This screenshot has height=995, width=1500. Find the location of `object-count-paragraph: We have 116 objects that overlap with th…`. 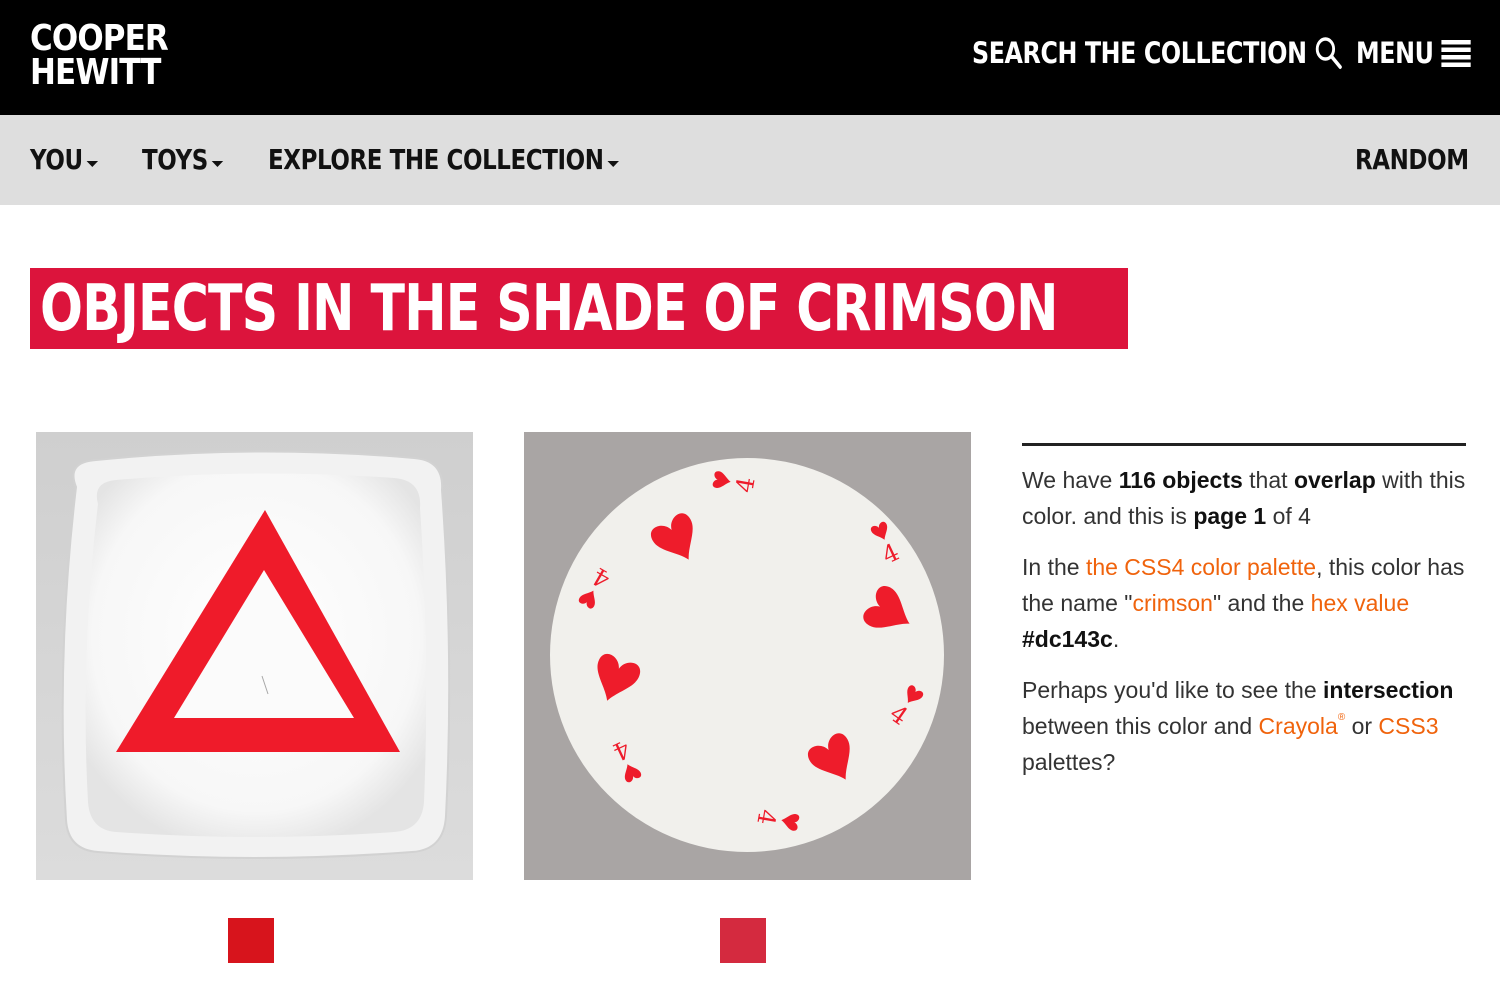

object-count-paragraph: We have 116 objects that overlap with th… is located at coordinates (1244, 498).